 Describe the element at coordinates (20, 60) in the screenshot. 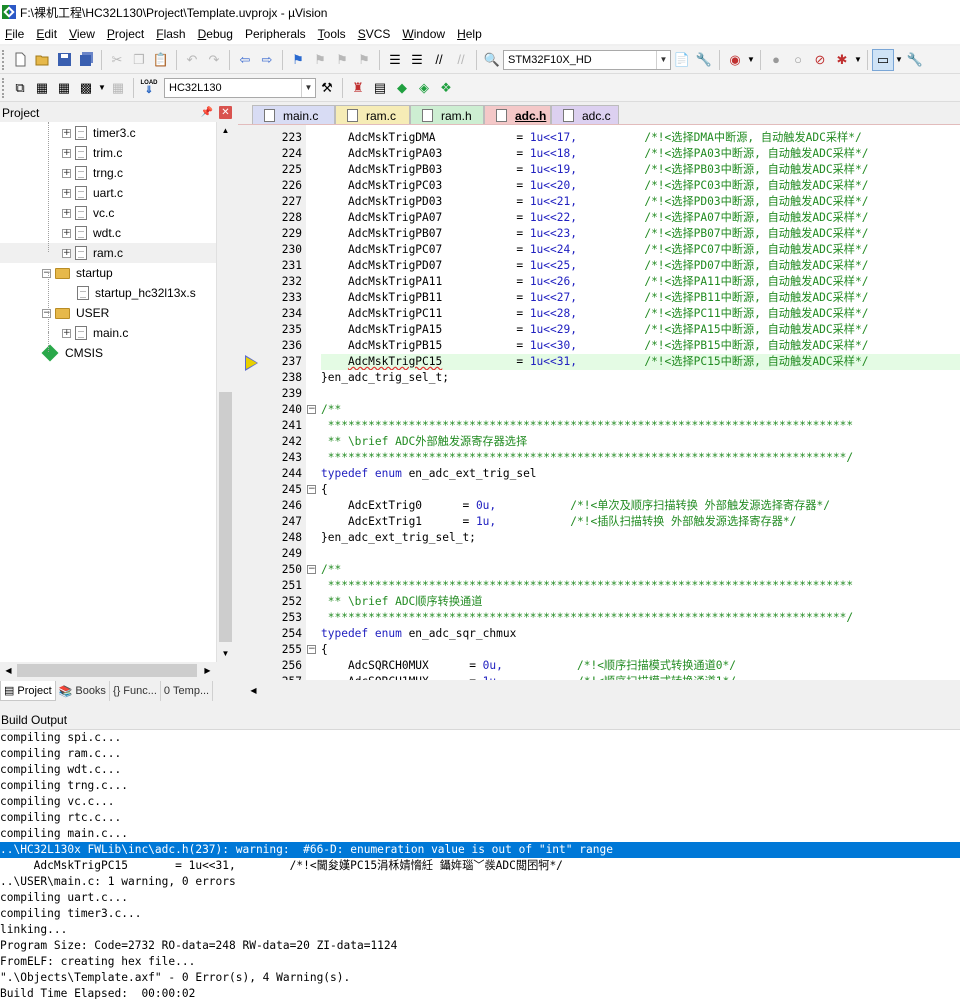

I see `new-file-icon` at that location.